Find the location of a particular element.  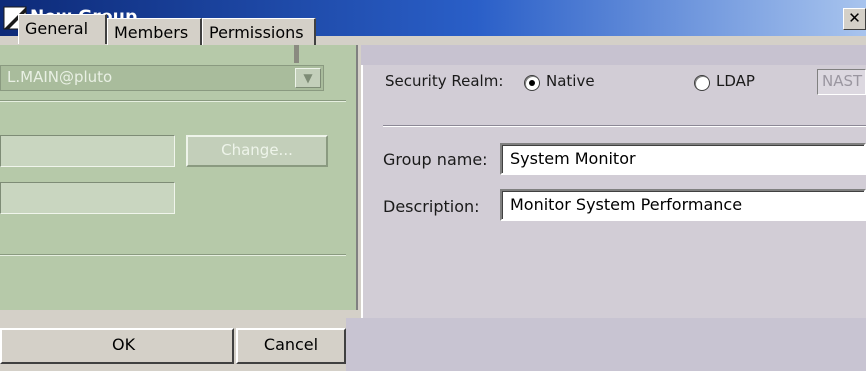

tab-general: General is located at coordinates (62, 29).